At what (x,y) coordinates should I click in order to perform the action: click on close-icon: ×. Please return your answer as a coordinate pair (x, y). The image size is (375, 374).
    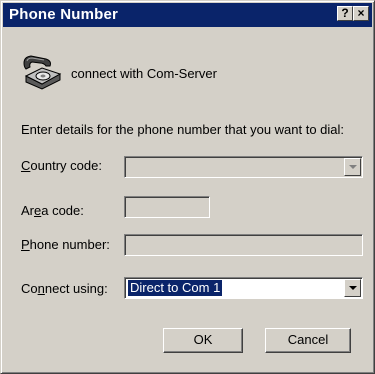
    Looking at the image, I should click on (361, 13).